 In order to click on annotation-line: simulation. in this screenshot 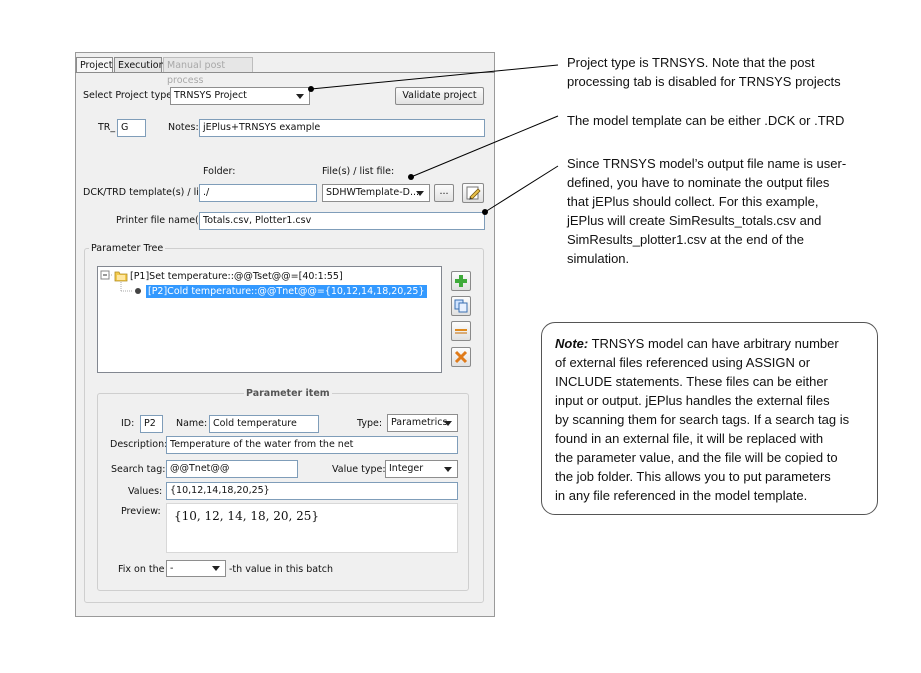, I will do `click(598, 258)`.